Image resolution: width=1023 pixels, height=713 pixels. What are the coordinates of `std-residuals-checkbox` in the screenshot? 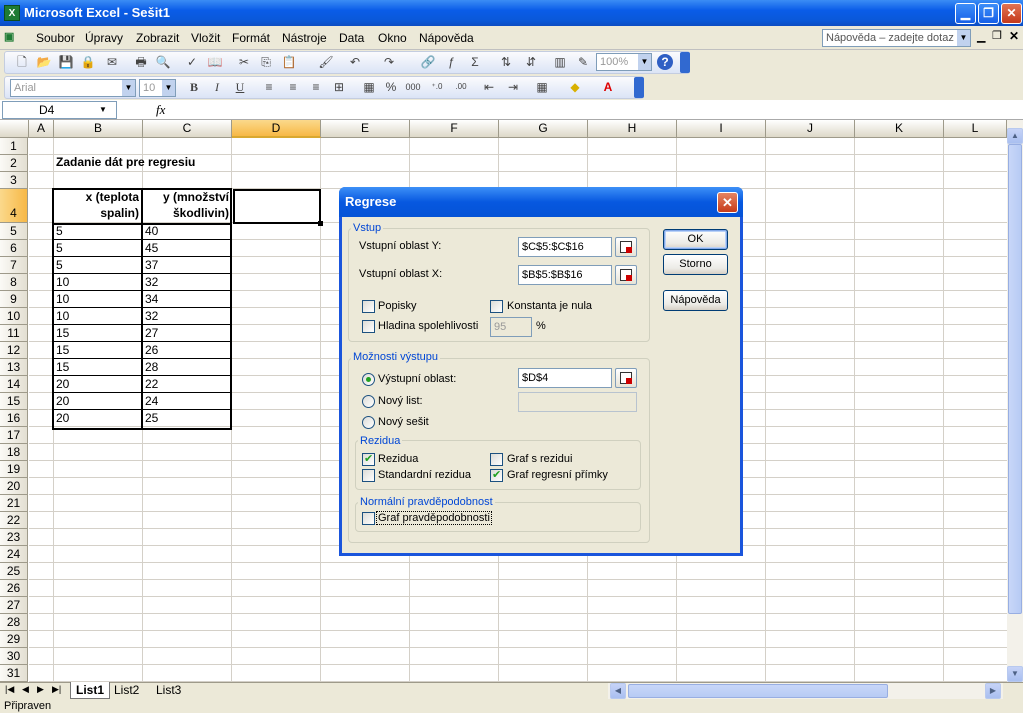 It's located at (368, 475).